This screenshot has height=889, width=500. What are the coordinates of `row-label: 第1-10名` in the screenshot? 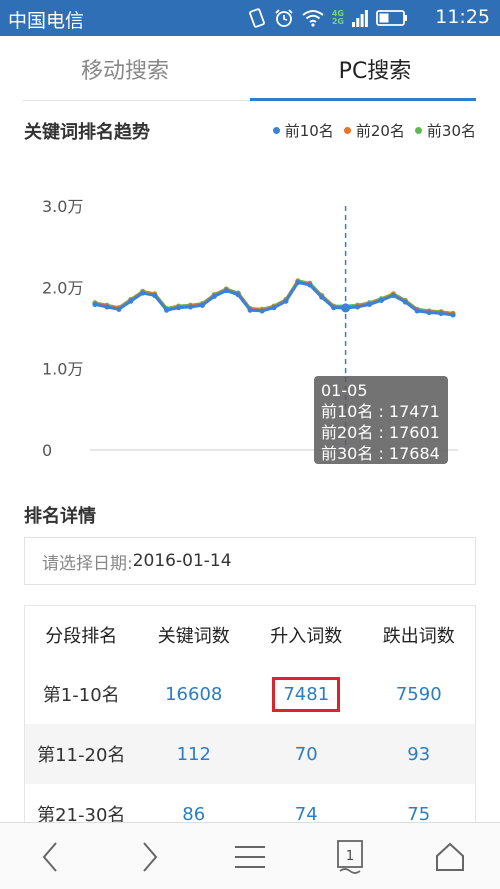 It's located at (81, 695).